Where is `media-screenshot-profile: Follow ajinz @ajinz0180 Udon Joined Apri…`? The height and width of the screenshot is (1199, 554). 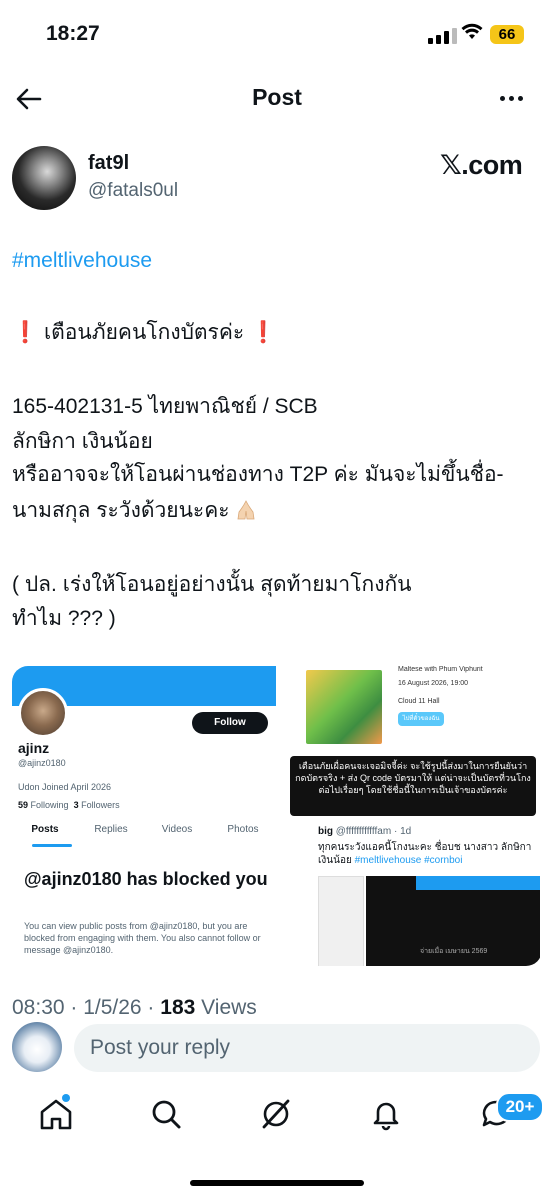 media-screenshot-profile: Follow ajinz @ajinz0180 Udon Joined Apri… is located at coordinates (144, 816).